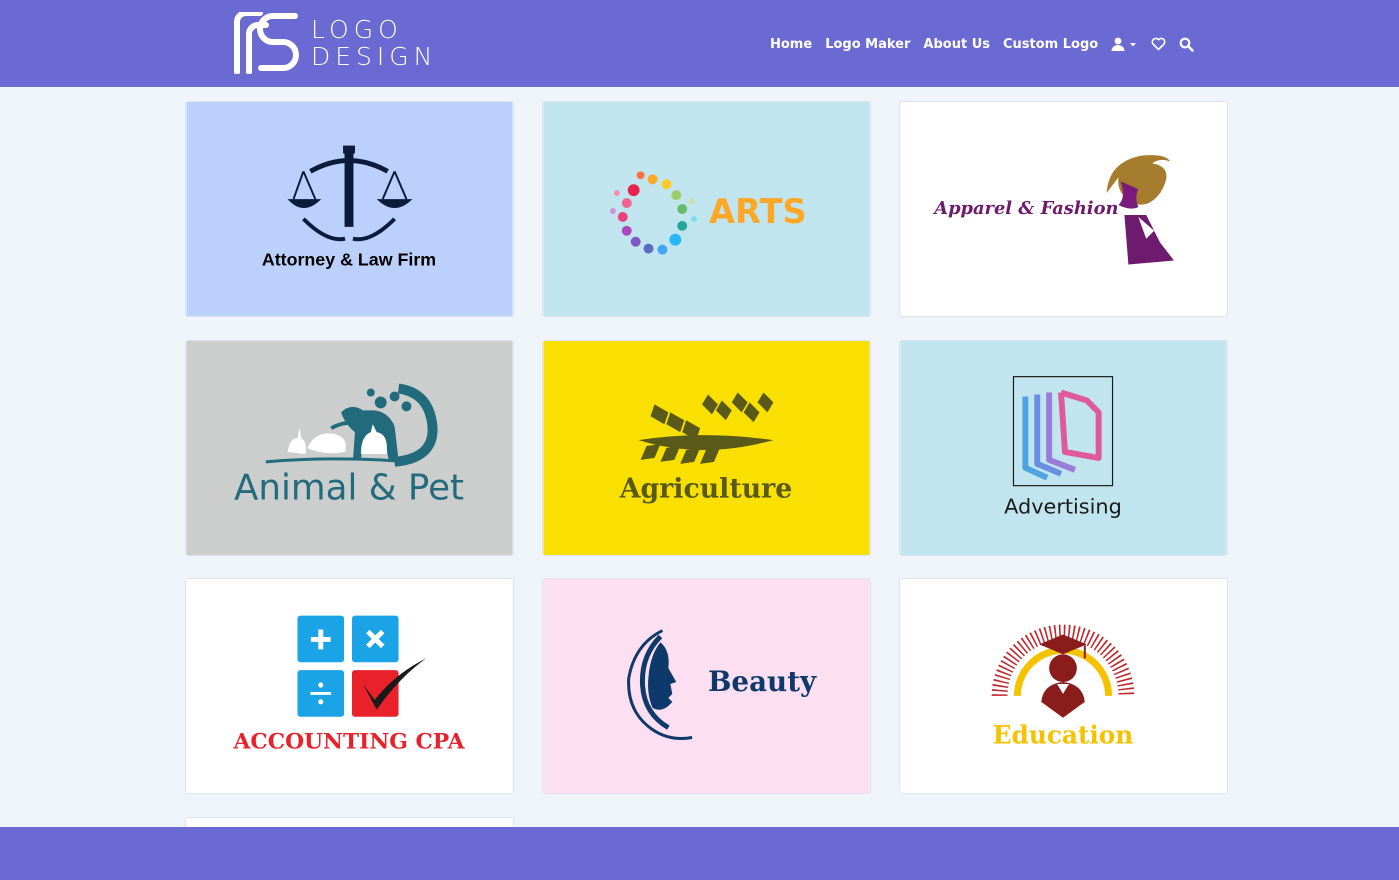  I want to click on agriculture-logo: Agriculture, so click(706, 448).